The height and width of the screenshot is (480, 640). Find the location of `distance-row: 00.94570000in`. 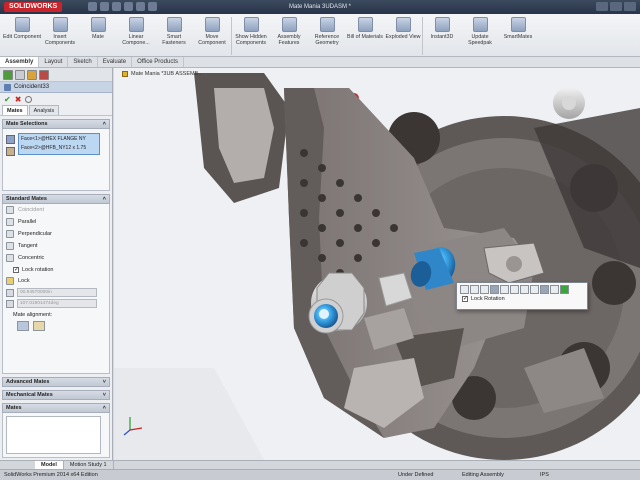

distance-row: 00.94570000in is located at coordinates (56, 292).